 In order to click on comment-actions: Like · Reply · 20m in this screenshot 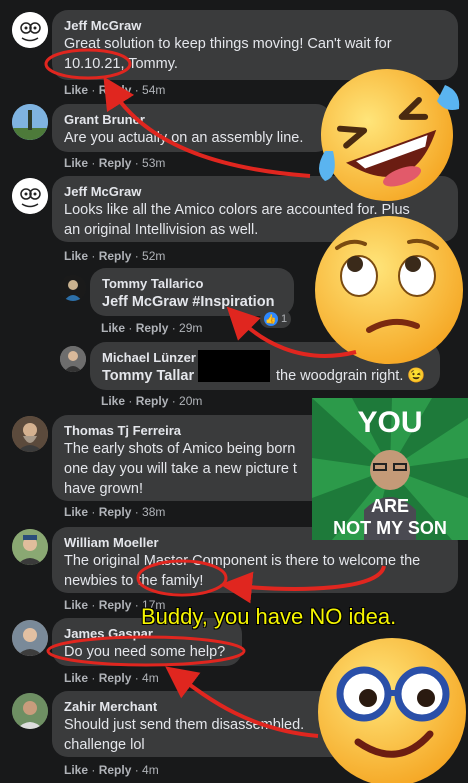, I will do `click(152, 401)`.